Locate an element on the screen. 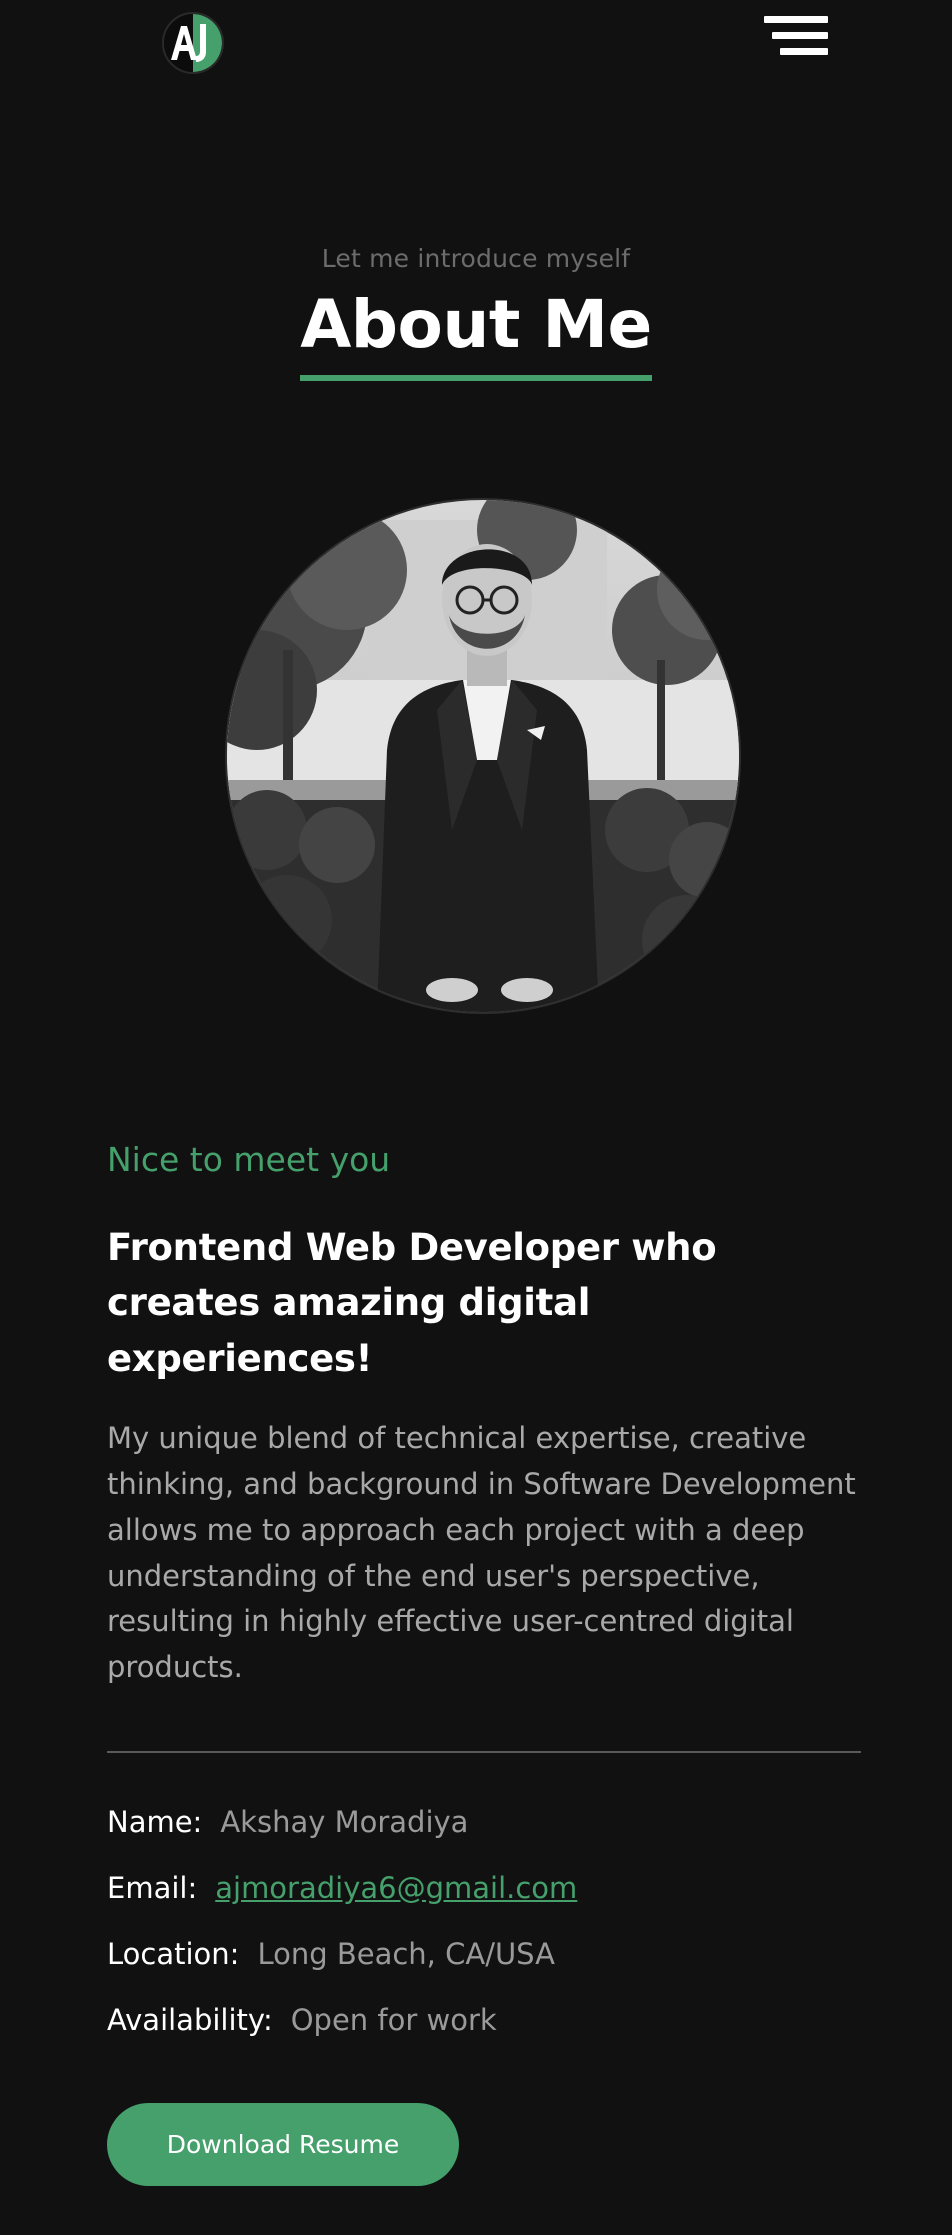  section-title: About Me is located at coordinates (476, 336).